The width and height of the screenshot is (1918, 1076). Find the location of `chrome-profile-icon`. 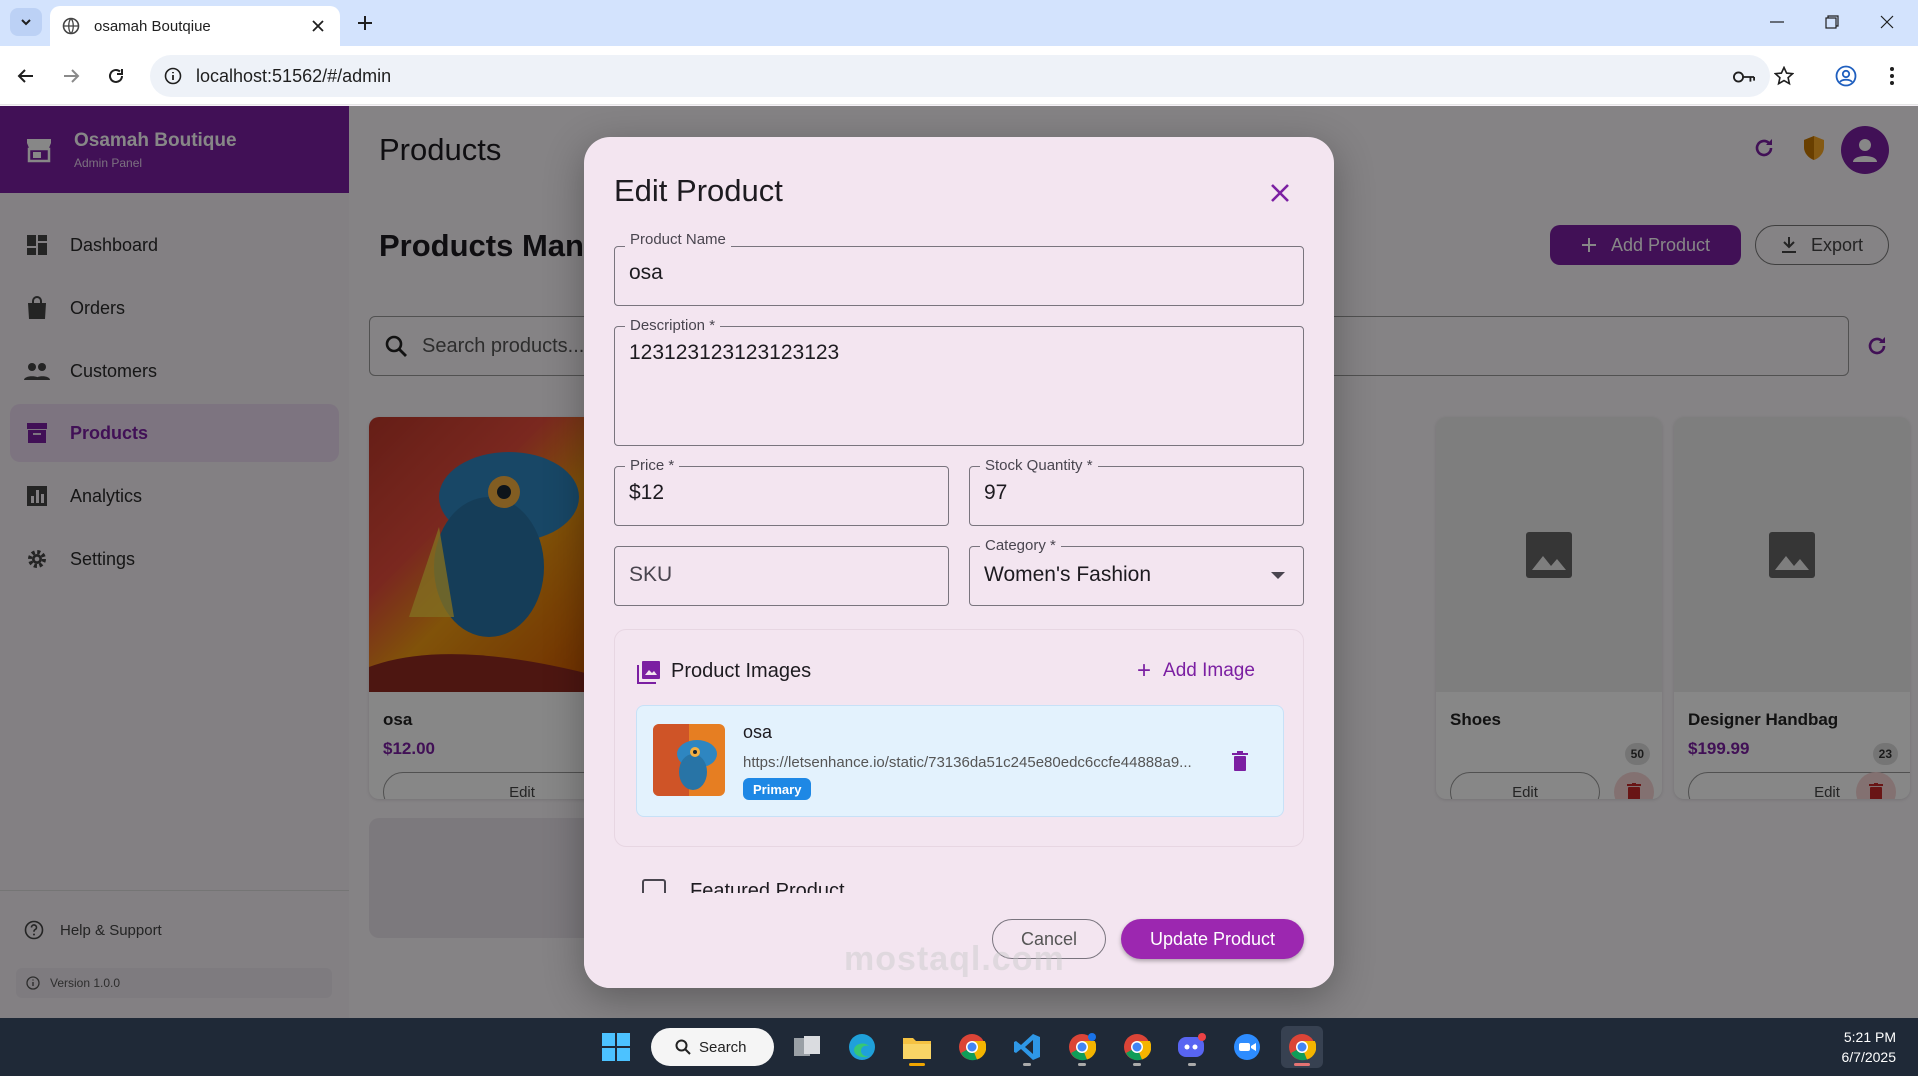

chrome-profile-icon is located at coordinates (1082, 1047).